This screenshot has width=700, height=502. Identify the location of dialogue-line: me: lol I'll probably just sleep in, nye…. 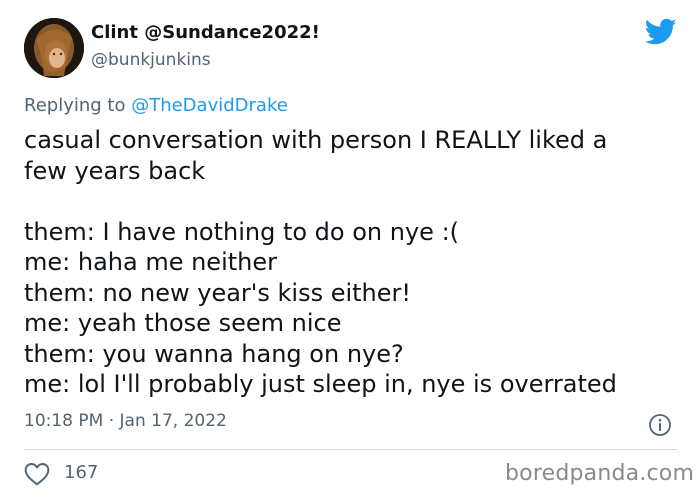
(320, 384).